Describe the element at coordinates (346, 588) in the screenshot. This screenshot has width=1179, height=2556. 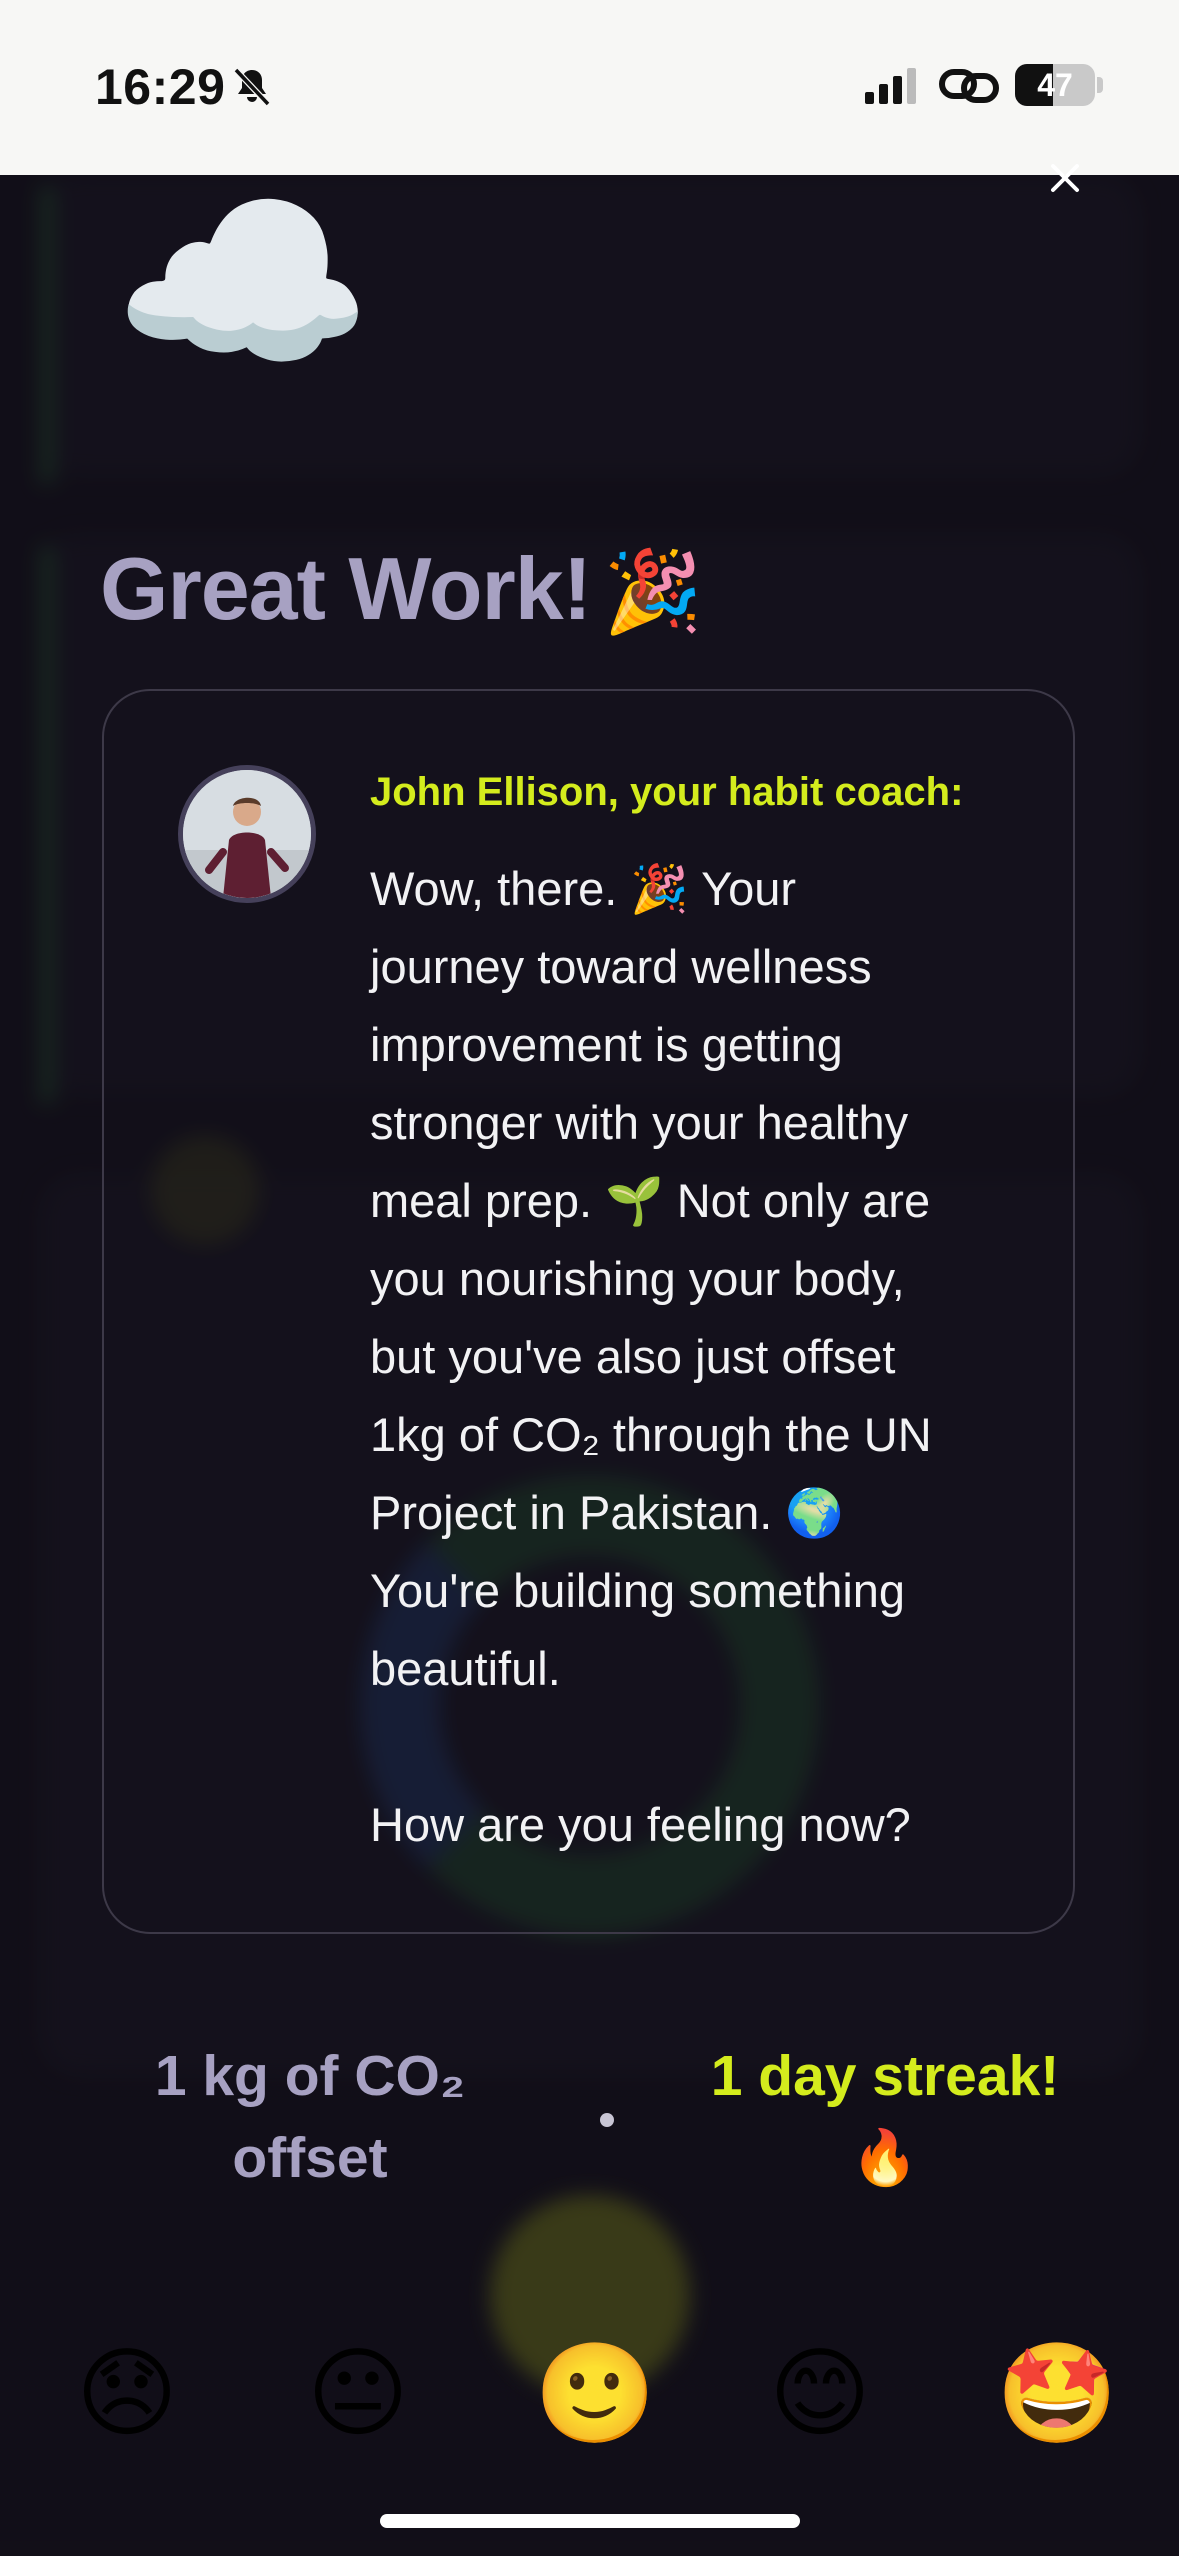
I see `title-text: Great Work!` at that location.